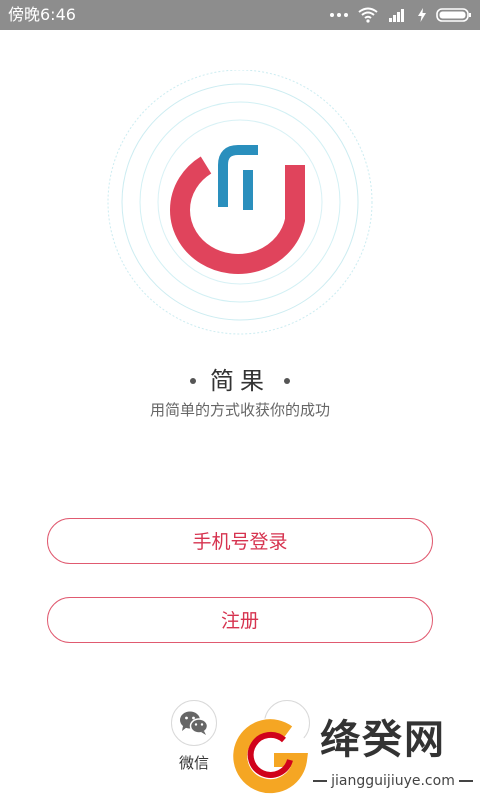 This screenshot has width=480, height=800. Describe the element at coordinates (240, 541) in the screenshot. I see `phone-login-button: 手机号登录` at that location.